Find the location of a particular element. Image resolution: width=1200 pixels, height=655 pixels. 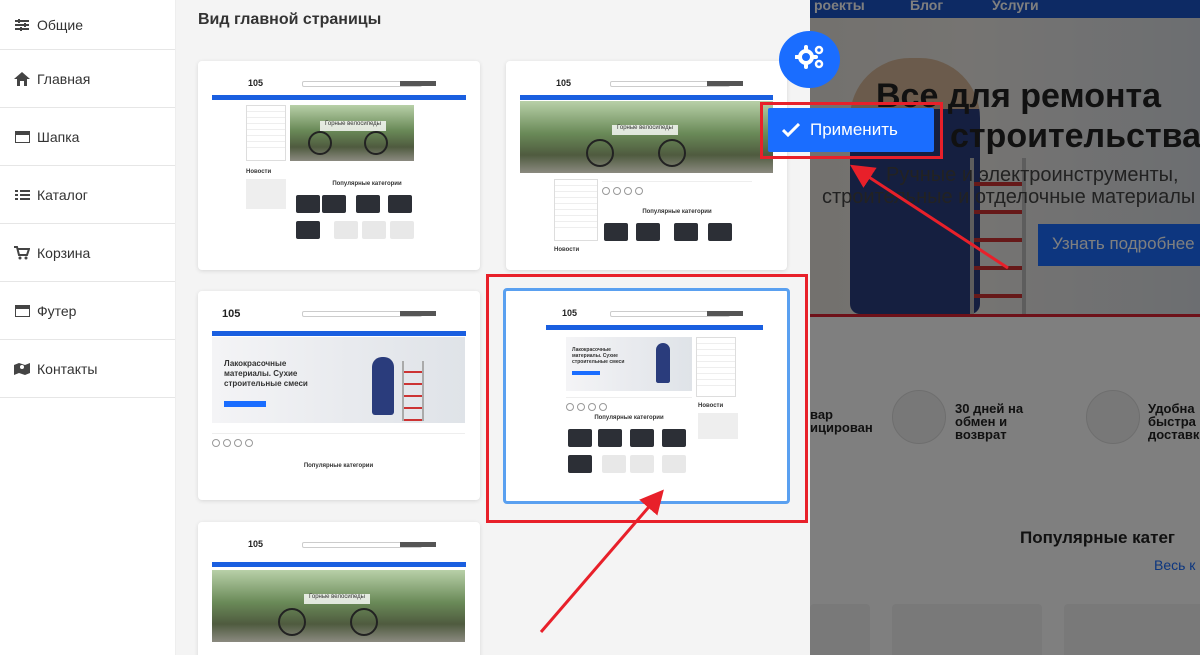

sidebar-item-label: Шапка is located at coordinates (58, 136).